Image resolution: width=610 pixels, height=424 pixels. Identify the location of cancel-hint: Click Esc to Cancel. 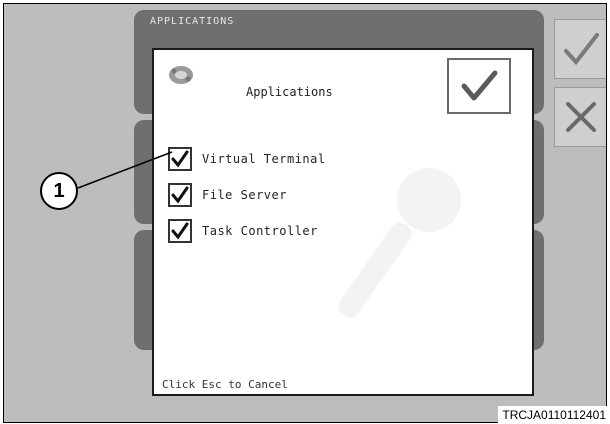
(225, 384).